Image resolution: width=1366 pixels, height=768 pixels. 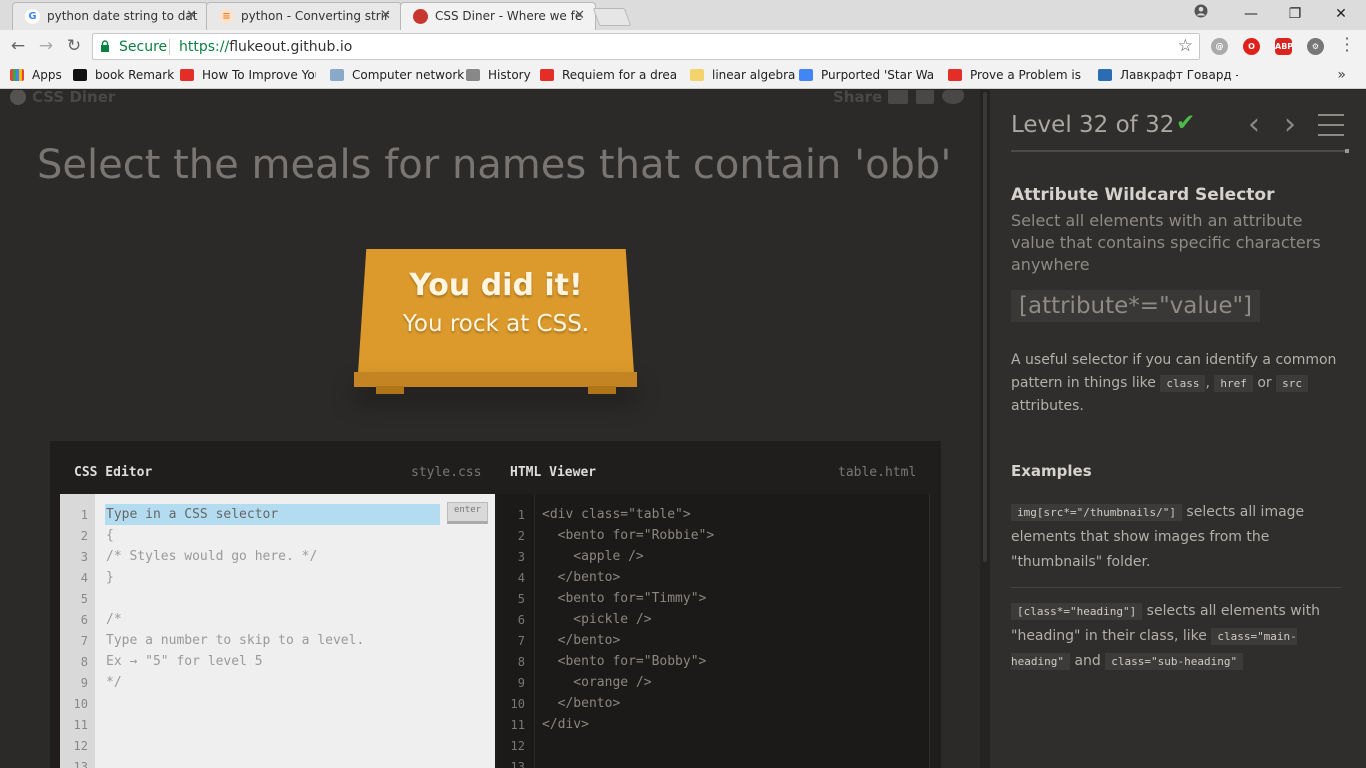 What do you see at coordinates (612, 17) in the screenshot?
I see `new-tab-button` at bounding box center [612, 17].